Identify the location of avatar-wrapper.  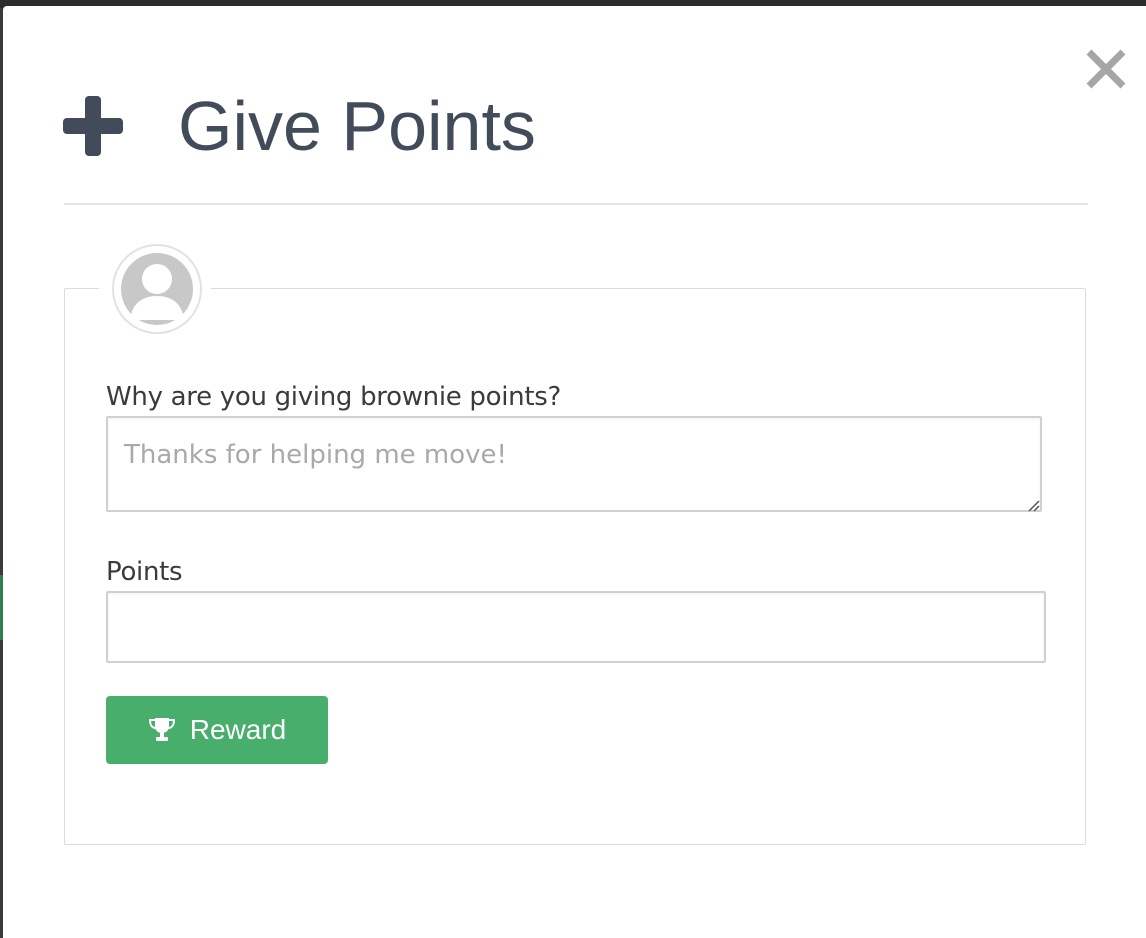
(155, 293).